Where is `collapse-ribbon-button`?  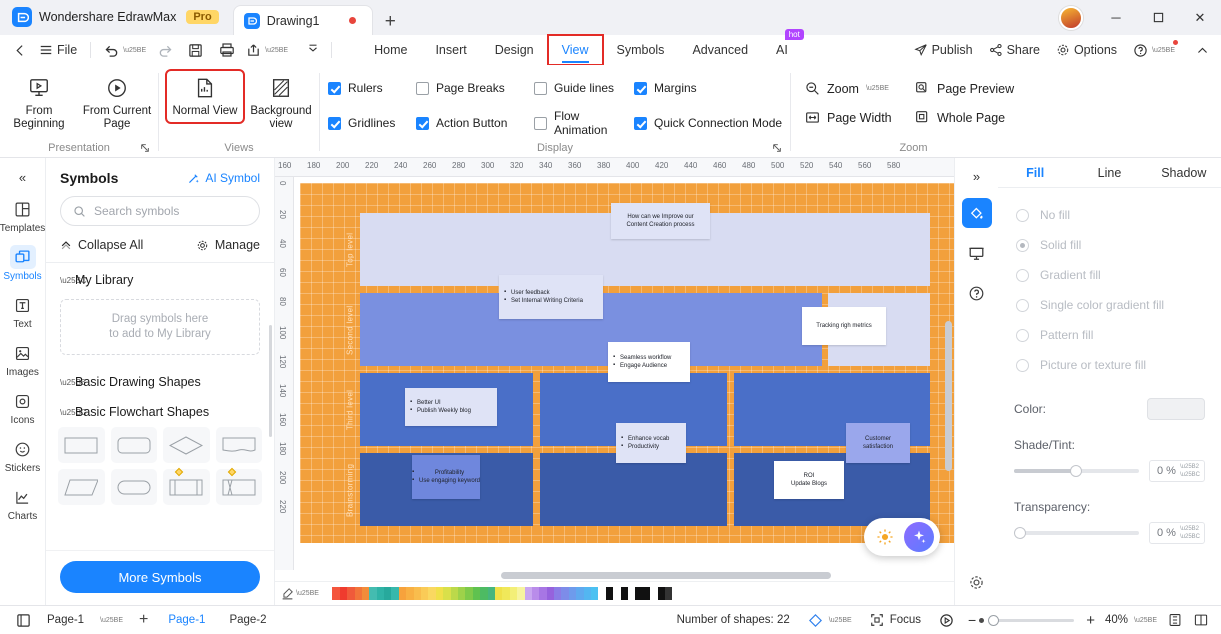
collapse-ribbon-button is located at coordinates (1202, 50).